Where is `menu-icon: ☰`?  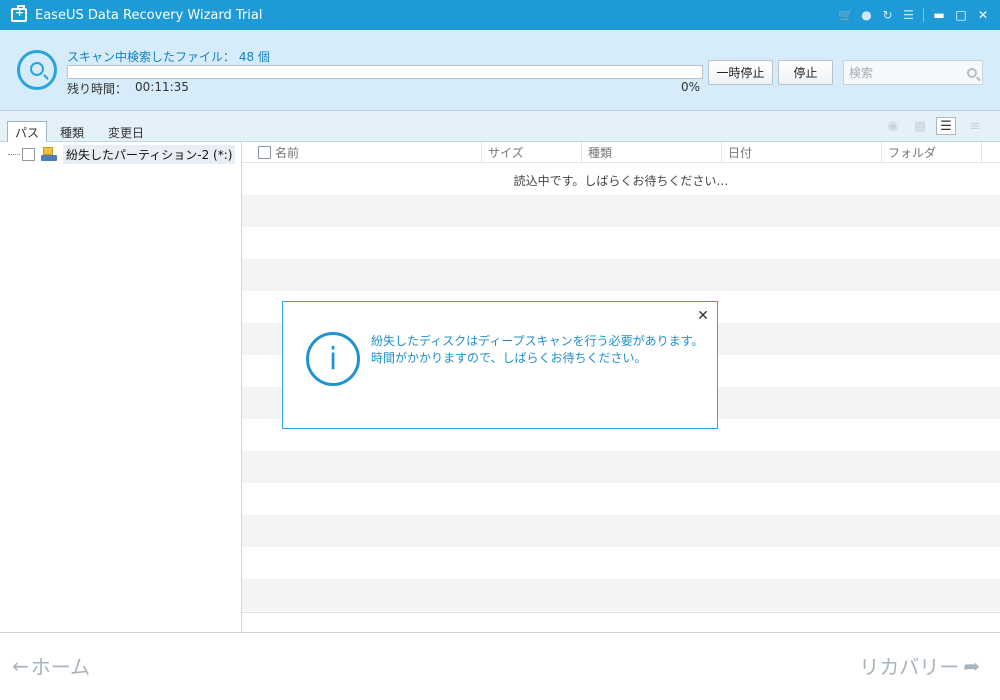 menu-icon: ☰ is located at coordinates (908, 15).